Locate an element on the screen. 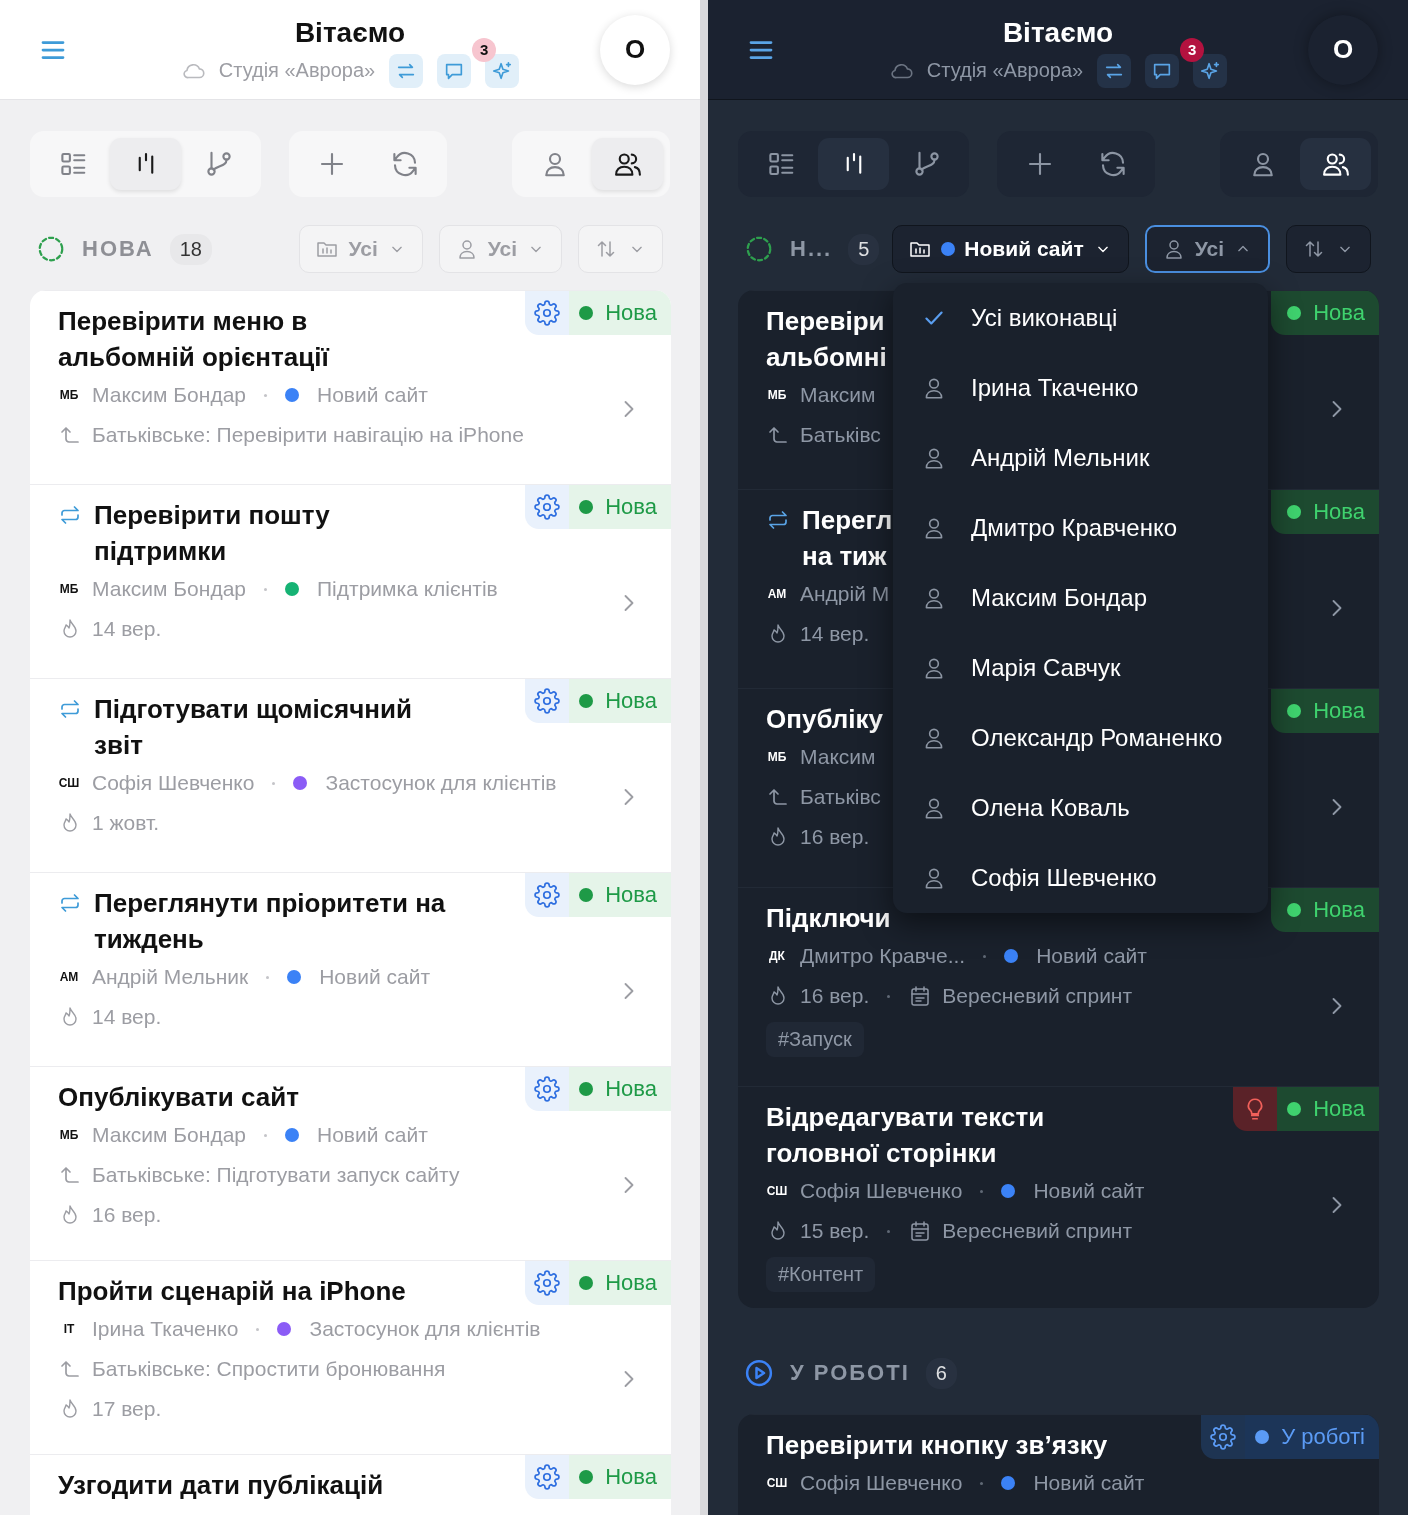 This screenshot has height=1515, width=1408. parent-task: Батьківське: Спростити бронювання is located at coordinates (269, 1369).